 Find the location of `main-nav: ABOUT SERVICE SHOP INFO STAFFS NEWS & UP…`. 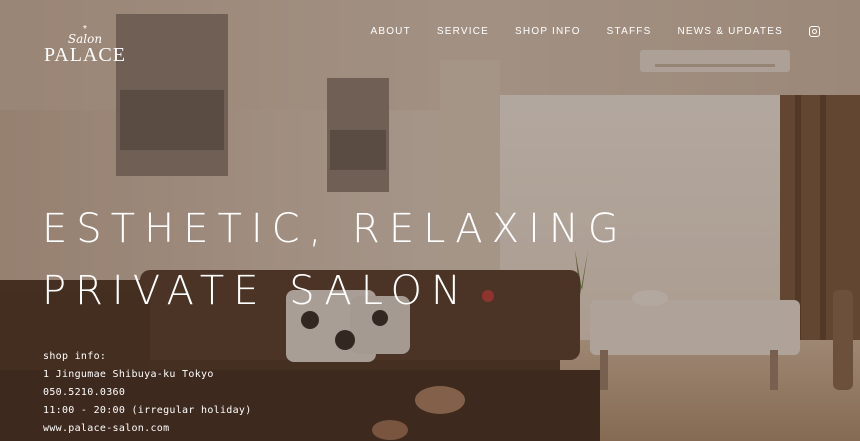

main-nav: ABOUT SERVICE SHOP INFO STAFFS NEWS & UP… is located at coordinates (595, 31).